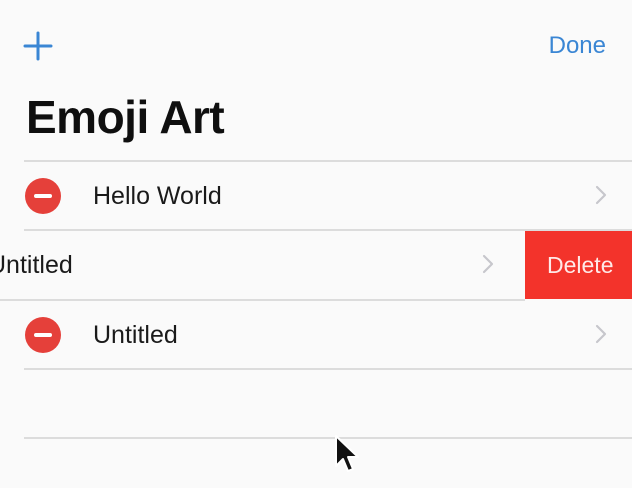 The height and width of the screenshot is (488, 632). Describe the element at coordinates (577, 46) in the screenshot. I see `done-button: Done` at that location.